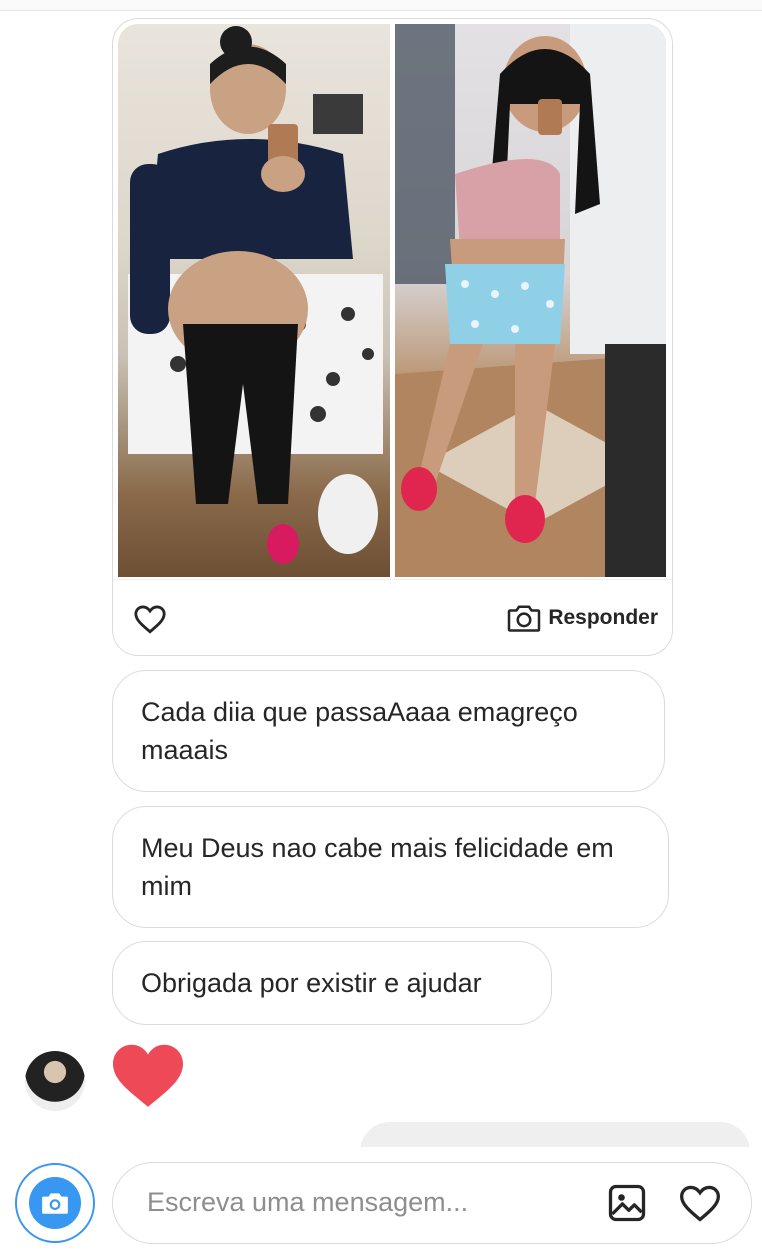 The width and height of the screenshot is (762, 1258). I want to click on message-bubble: Cada diia que passaAaaa emagreço maaais, so click(388, 731).